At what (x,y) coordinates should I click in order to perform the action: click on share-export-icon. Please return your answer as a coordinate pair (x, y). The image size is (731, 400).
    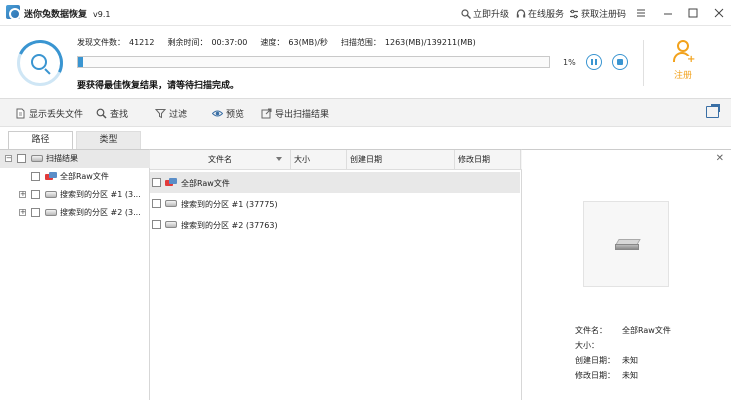
    Looking at the image, I should click on (713, 111).